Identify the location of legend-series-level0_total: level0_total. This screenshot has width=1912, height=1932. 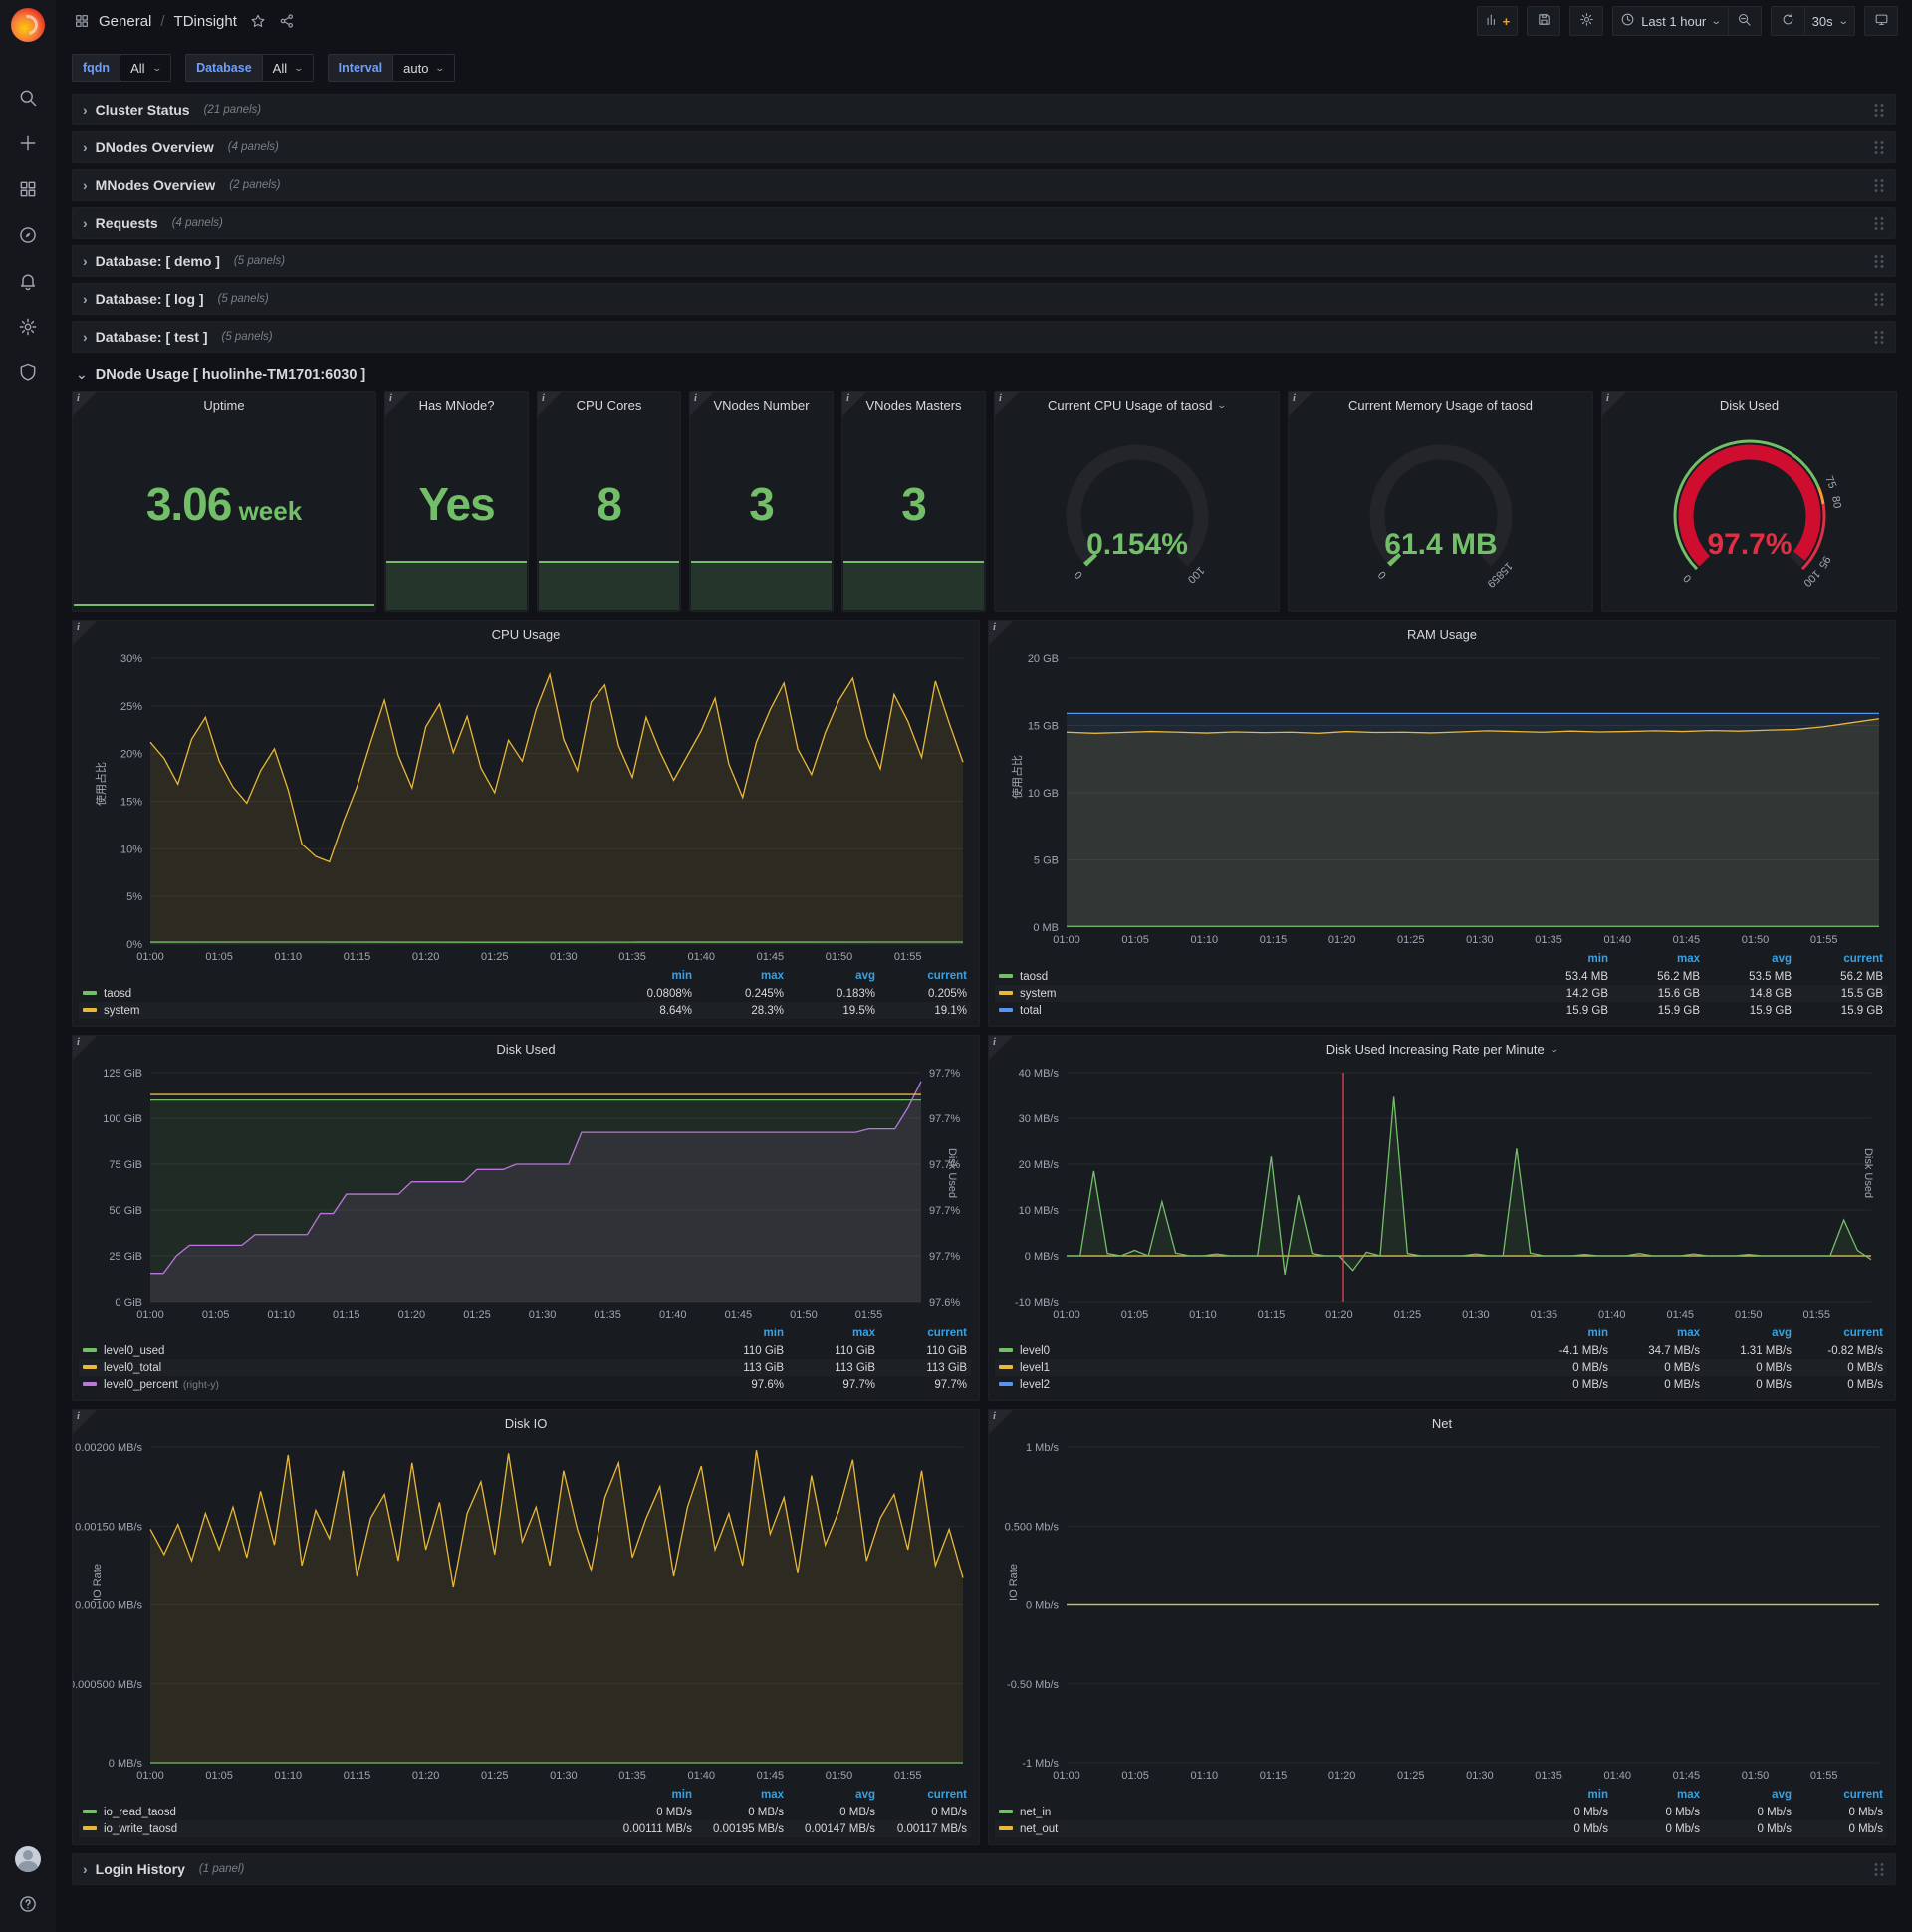
(122, 1368).